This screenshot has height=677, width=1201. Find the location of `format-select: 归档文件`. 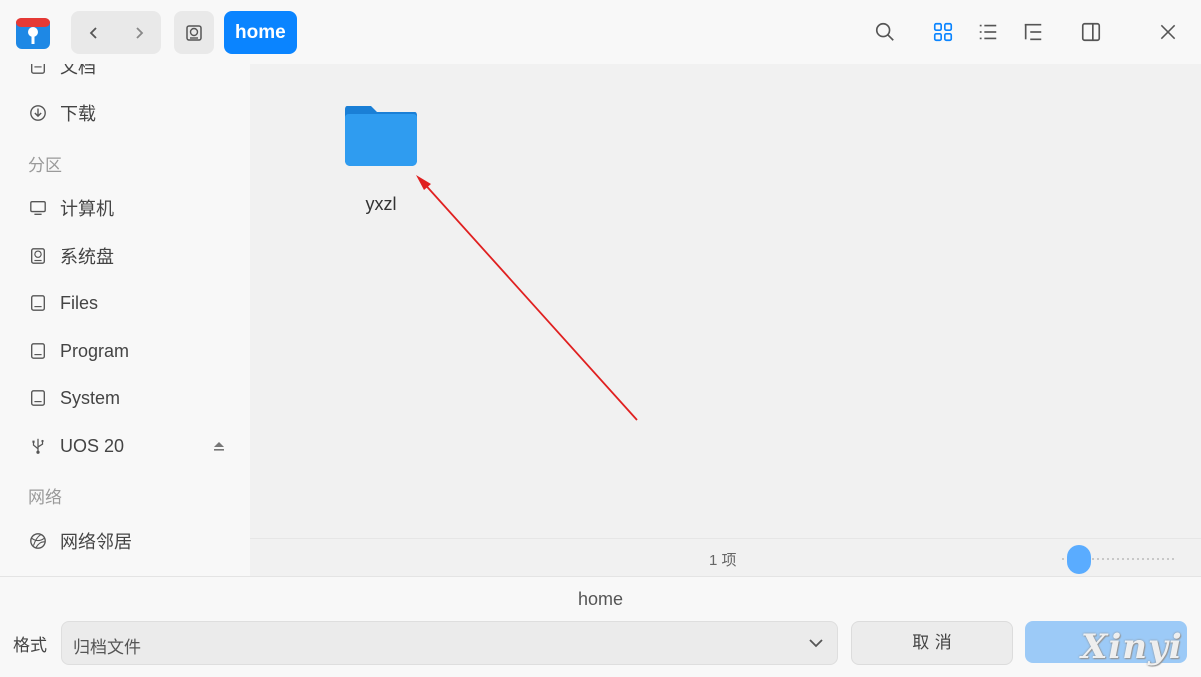

format-select: 归档文件 is located at coordinates (449, 643).